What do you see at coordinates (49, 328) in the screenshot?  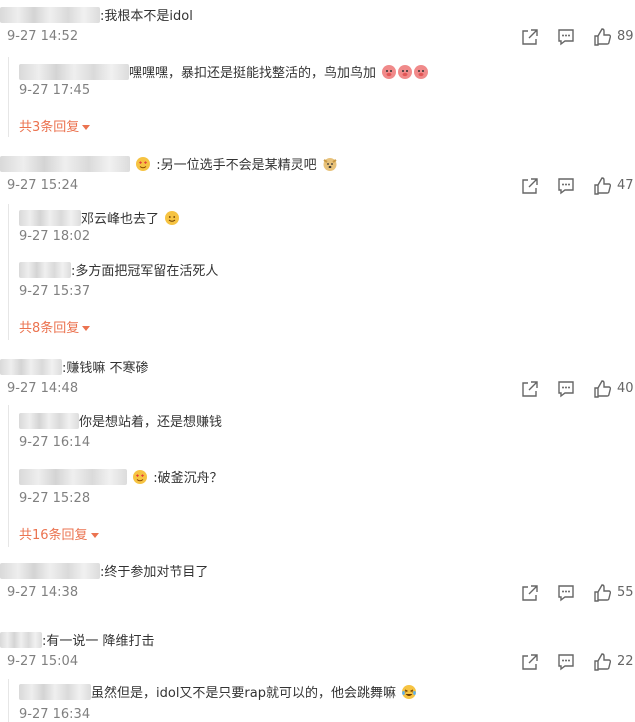 I see `more-label: 共8条回复` at bounding box center [49, 328].